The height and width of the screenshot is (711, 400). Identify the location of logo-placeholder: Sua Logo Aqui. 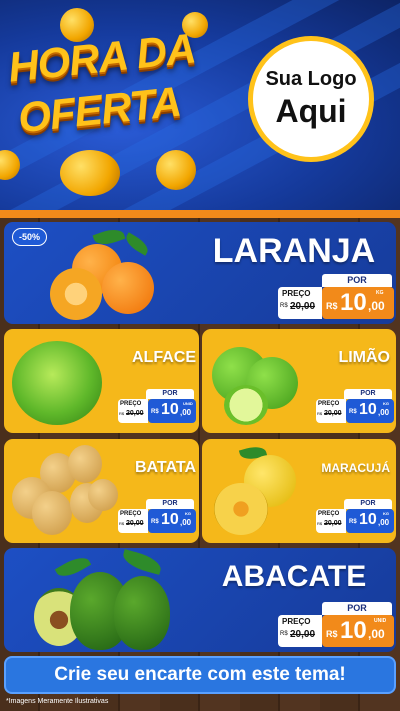
(311, 99).